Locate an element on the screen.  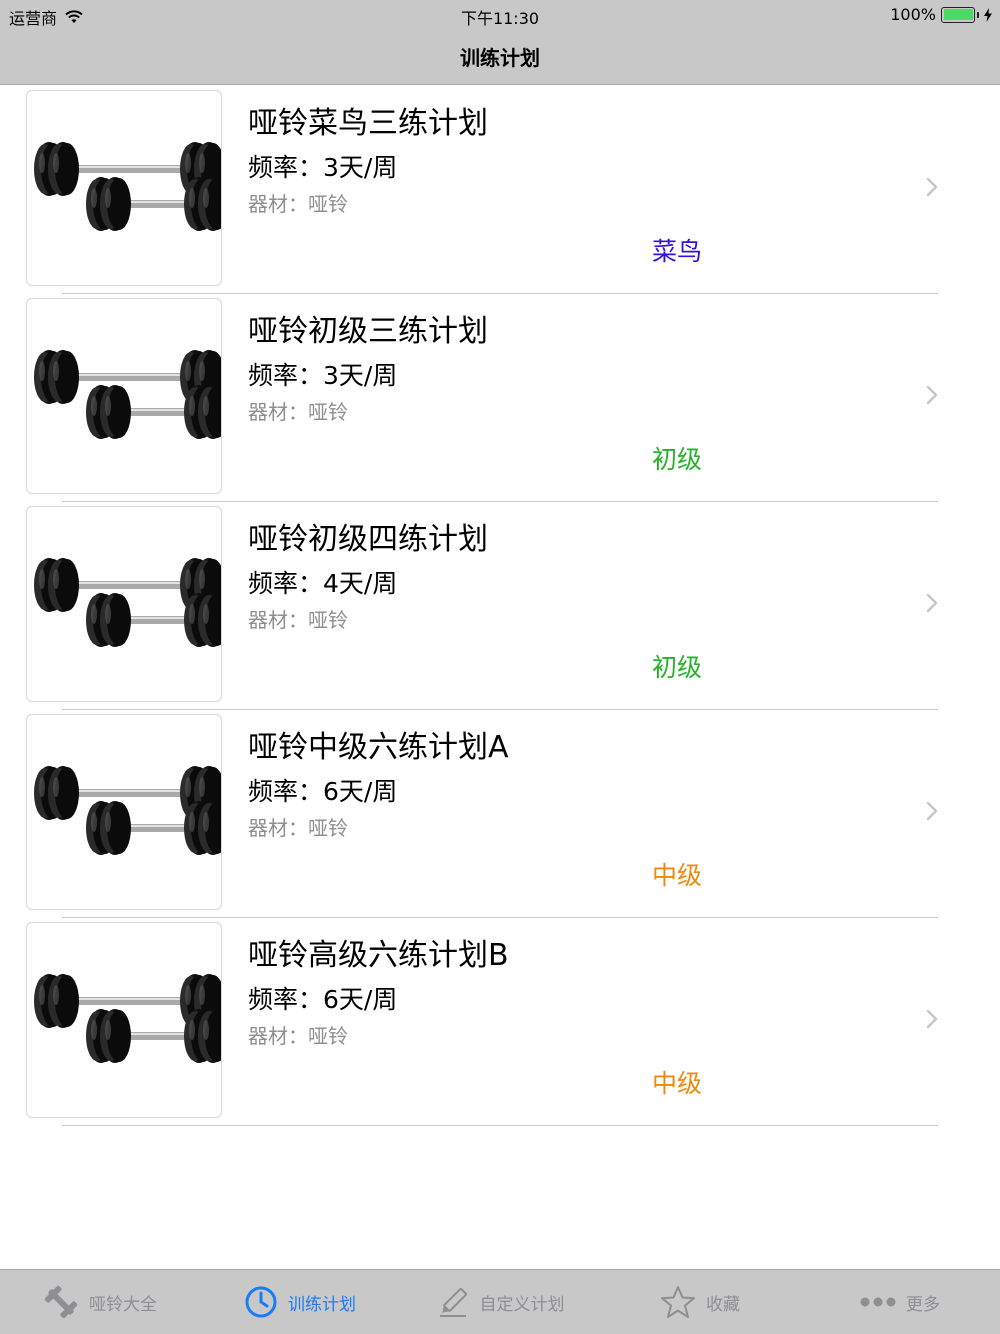
more-icon is located at coordinates (878, 1302).